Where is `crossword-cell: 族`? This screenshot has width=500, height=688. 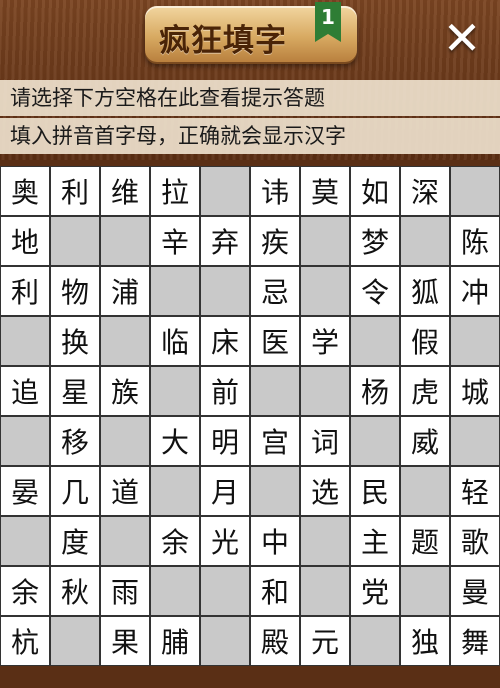 crossword-cell: 族 is located at coordinates (125, 391).